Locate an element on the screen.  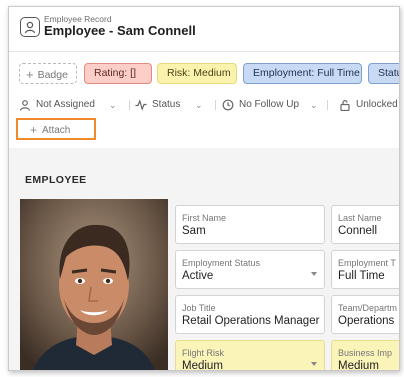
job-title-label: Job Title is located at coordinates (199, 308).